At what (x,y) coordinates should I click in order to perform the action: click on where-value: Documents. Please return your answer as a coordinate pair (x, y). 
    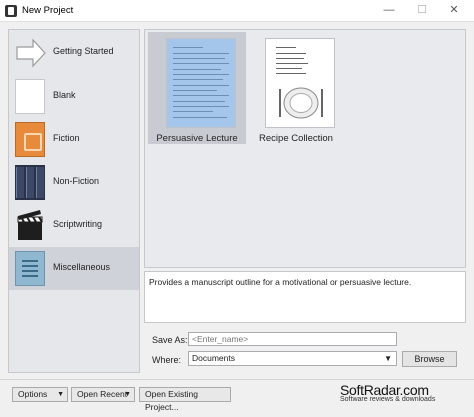
    Looking at the image, I should click on (213, 358).